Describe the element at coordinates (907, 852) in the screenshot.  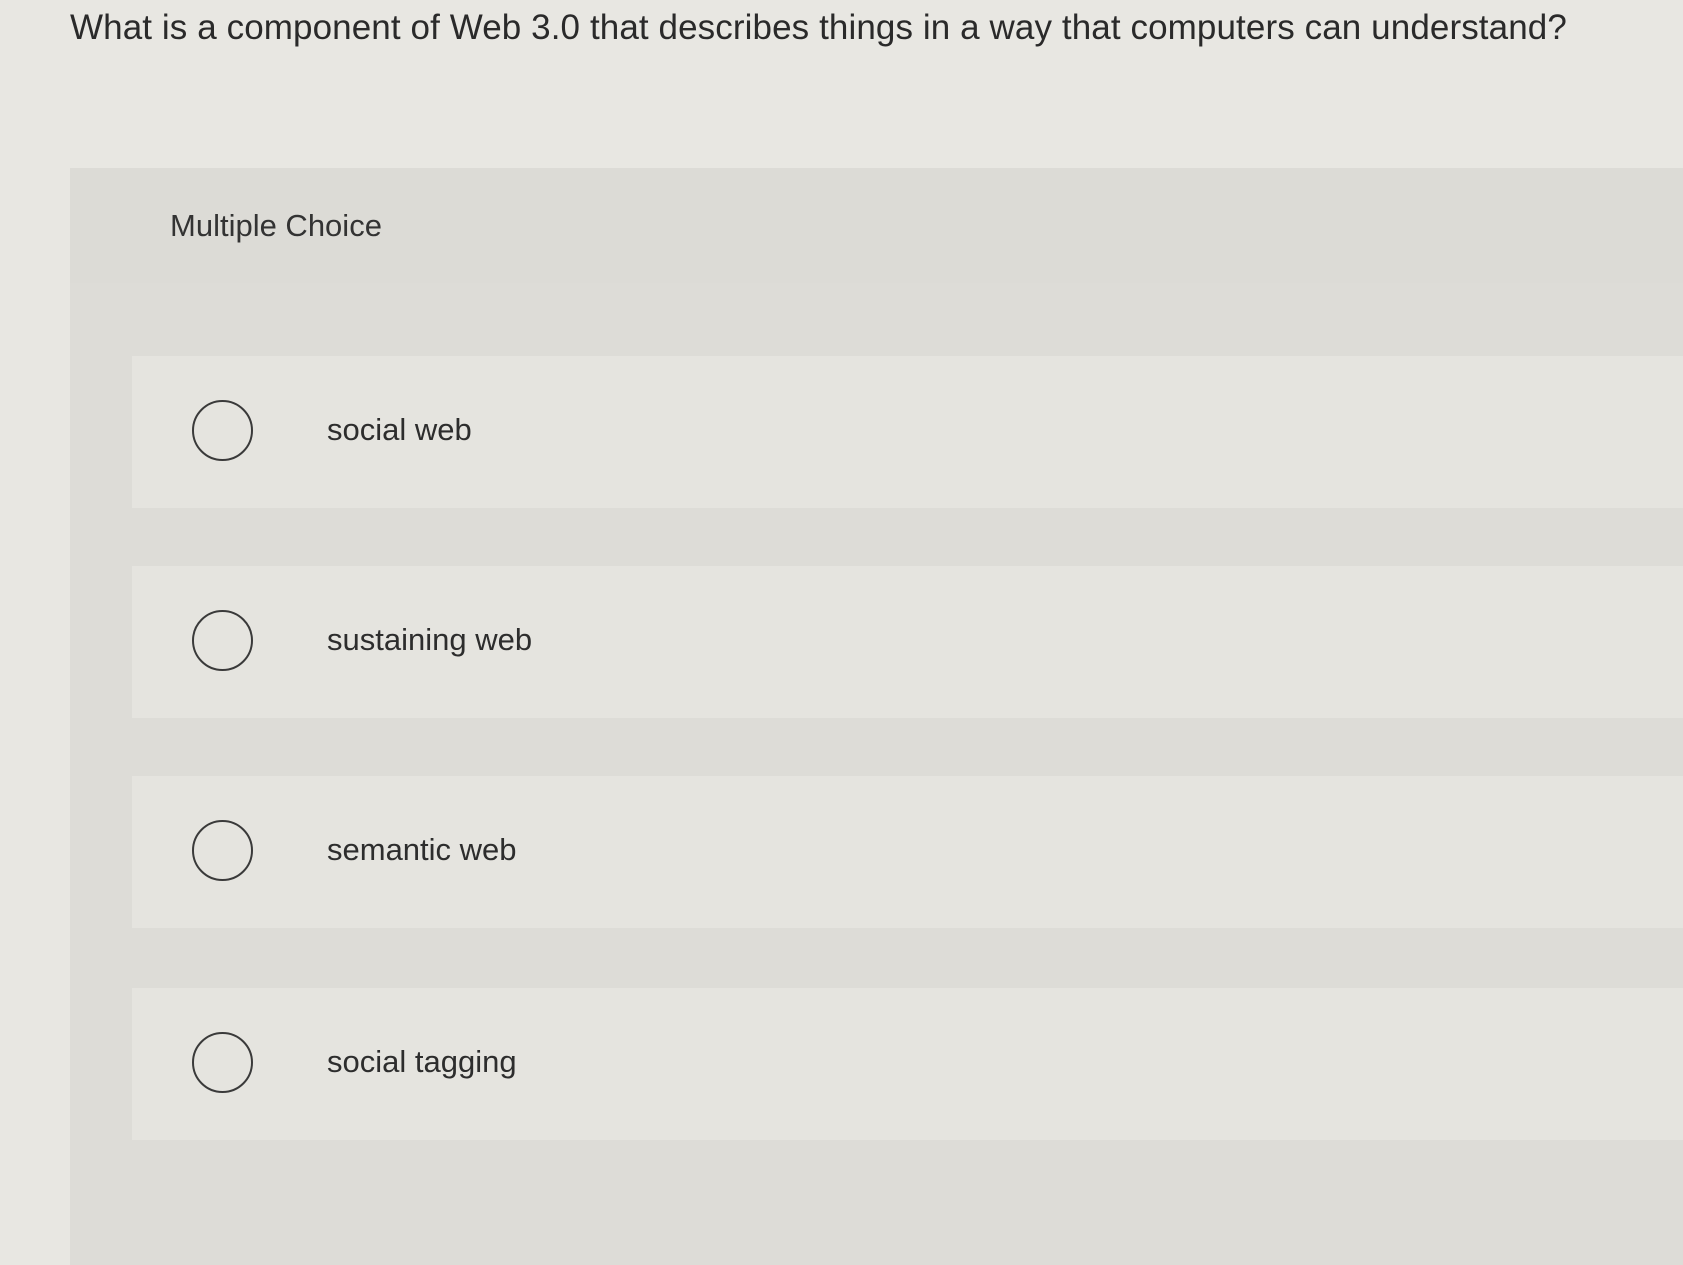
I see `answer-option-semantic-web: semantic web` at that location.